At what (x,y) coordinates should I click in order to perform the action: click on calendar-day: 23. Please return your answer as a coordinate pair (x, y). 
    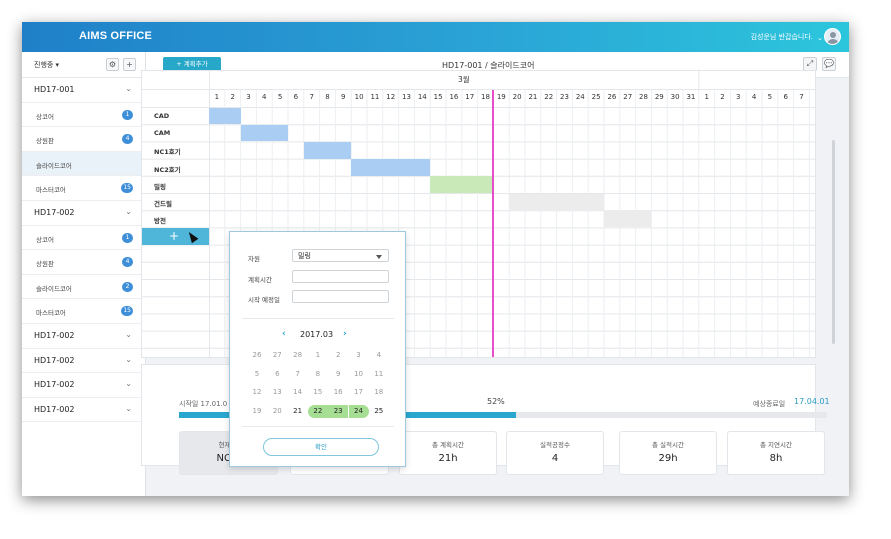
    Looking at the image, I should click on (338, 411).